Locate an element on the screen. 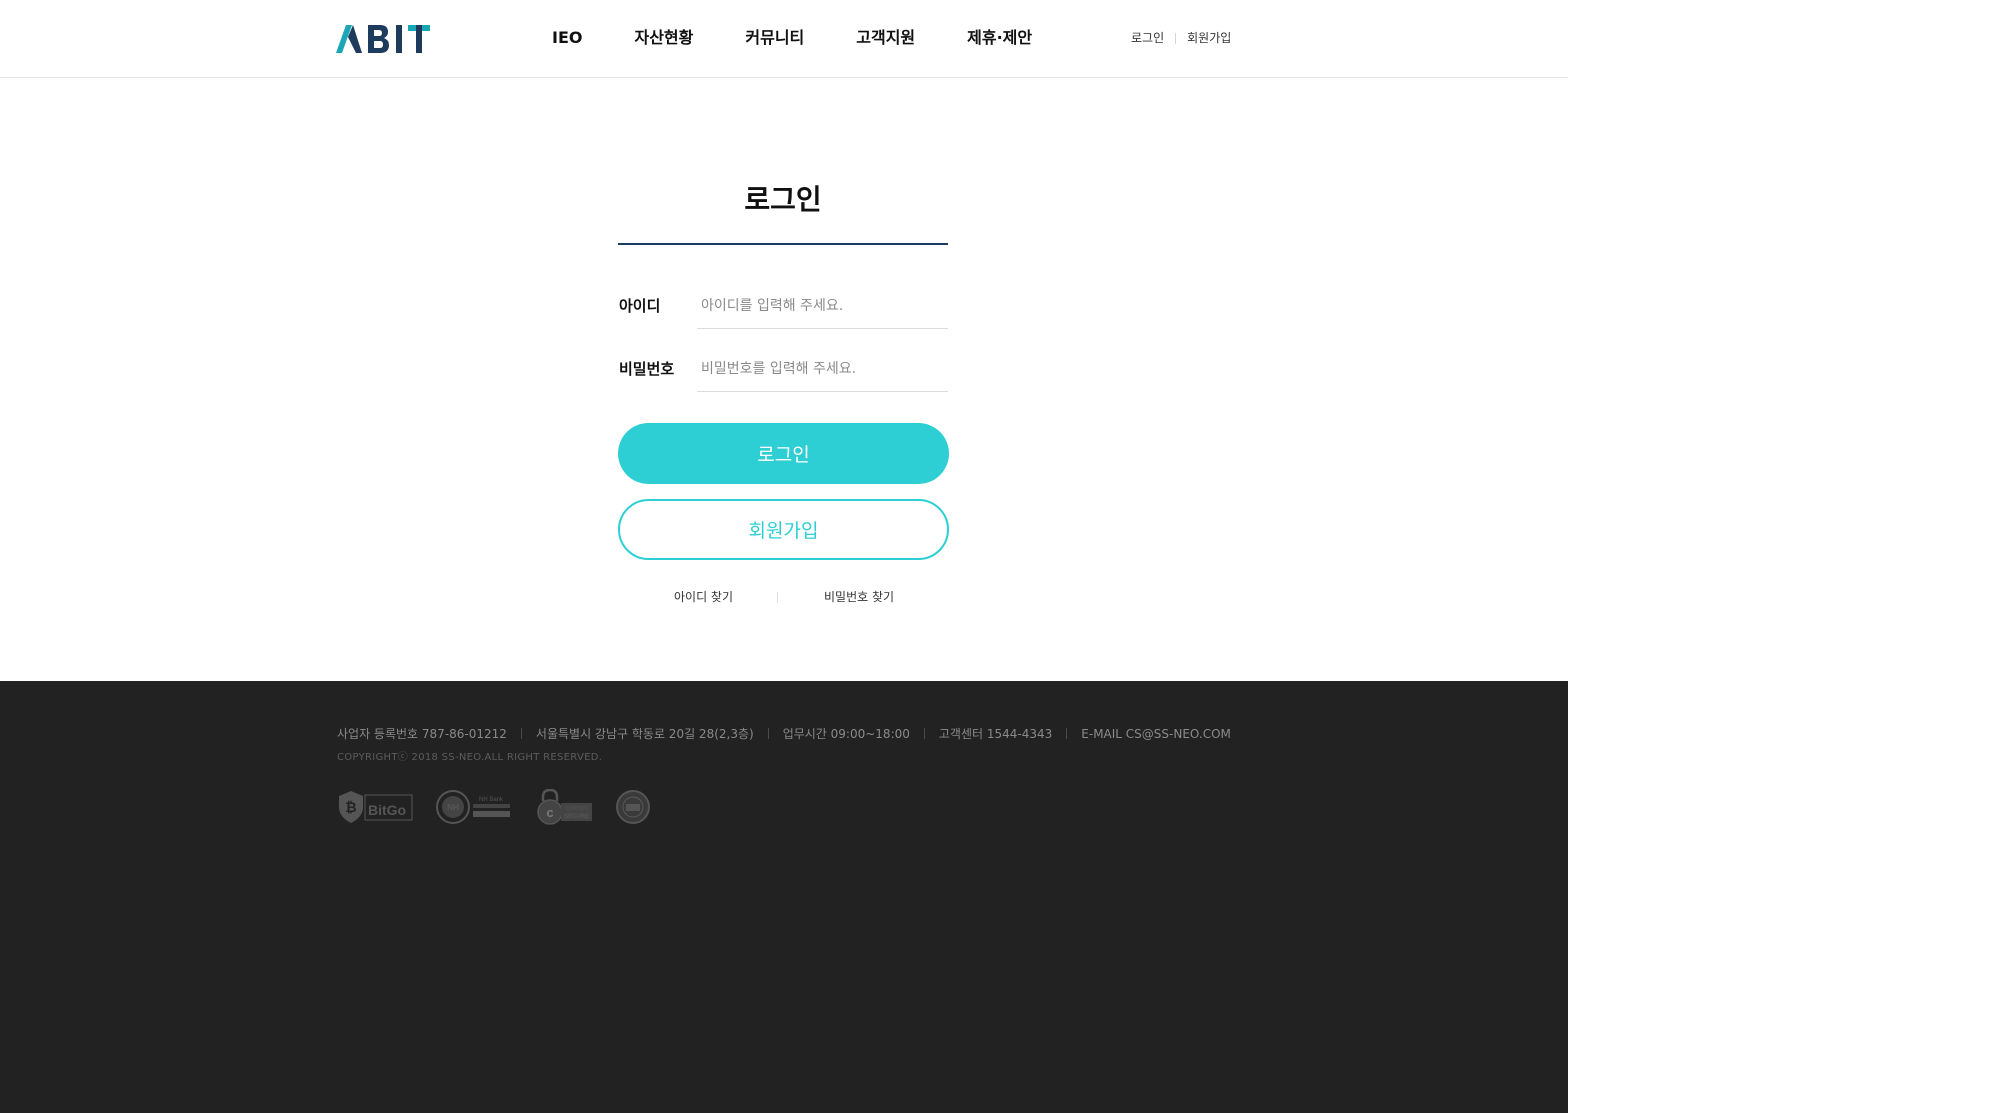 Image resolution: width=2000 pixels, height=1113 pixels. site-header: IEO 자산현황 커뮤니티 고객지원 제휴·제안 로그인 회원가입 is located at coordinates (784, 39).